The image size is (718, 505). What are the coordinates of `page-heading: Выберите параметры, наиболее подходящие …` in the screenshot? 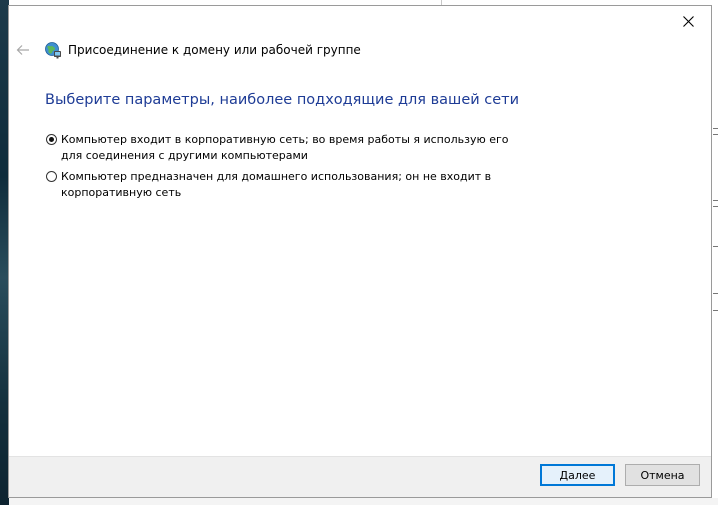 It's located at (282, 100).